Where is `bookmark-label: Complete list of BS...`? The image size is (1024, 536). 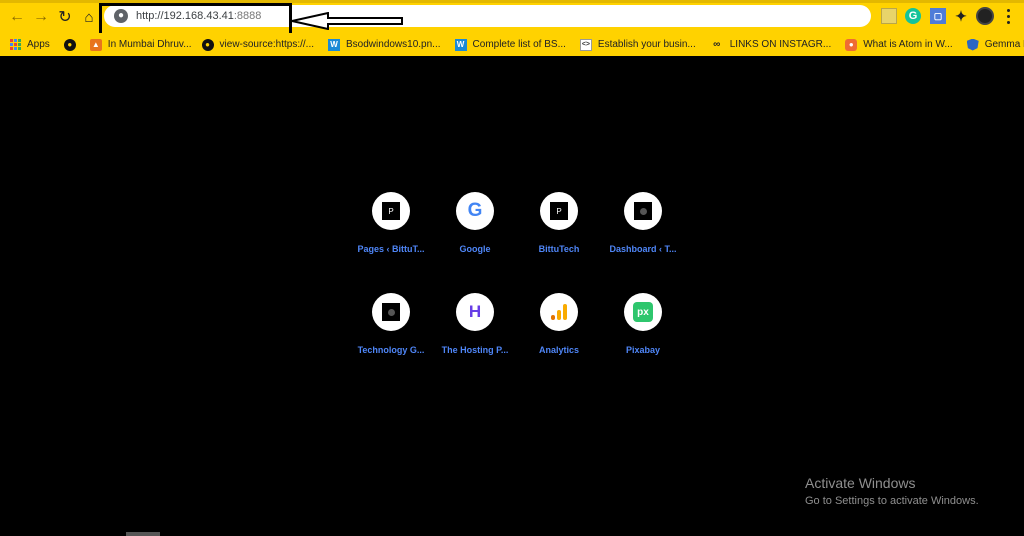
bookmark-label: Complete list of BS... is located at coordinates (519, 44).